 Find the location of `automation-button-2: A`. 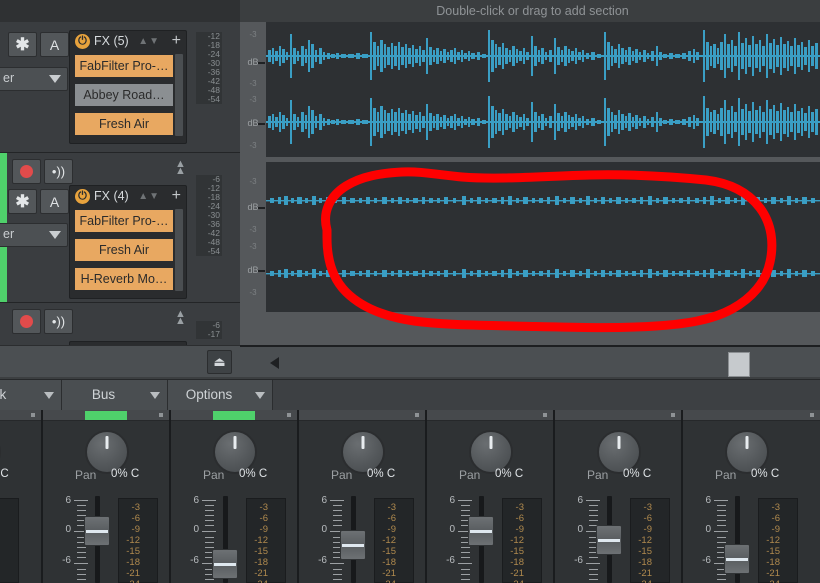

automation-button-2: A is located at coordinates (54, 201).